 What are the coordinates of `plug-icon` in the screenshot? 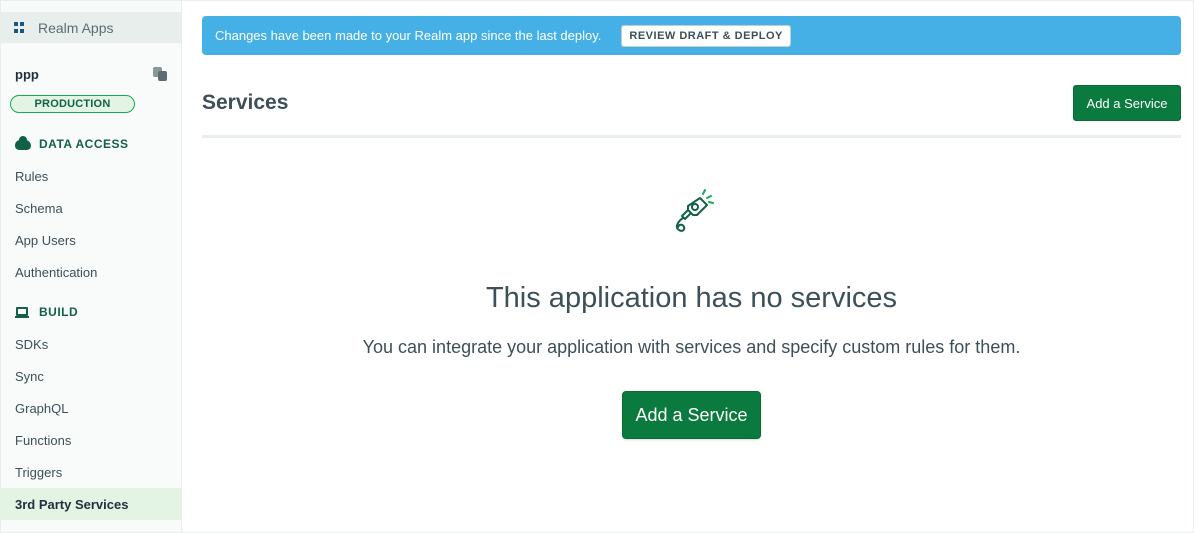 It's located at (694, 210).